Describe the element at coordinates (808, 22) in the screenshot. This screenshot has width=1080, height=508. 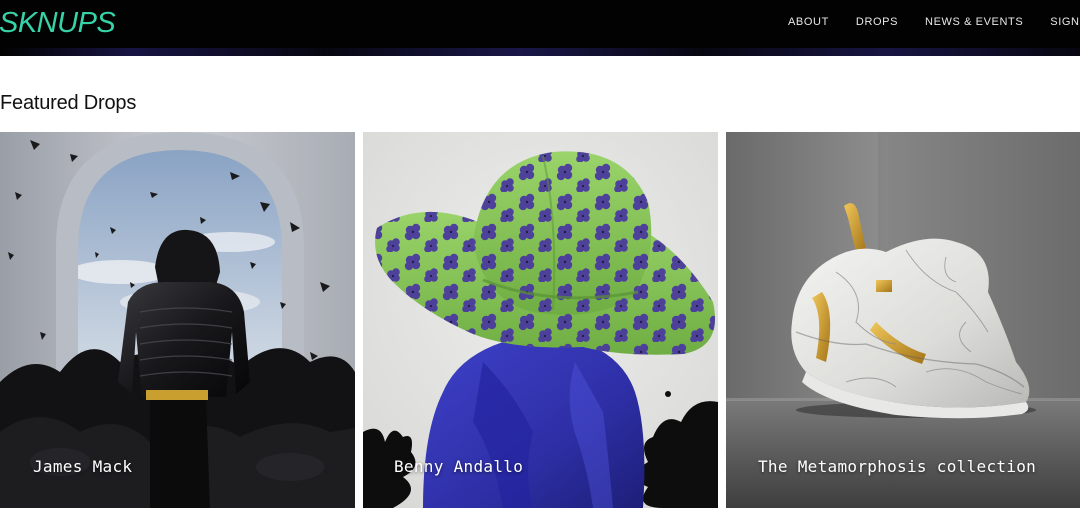
I see `nav-link-about: ABOUT` at that location.